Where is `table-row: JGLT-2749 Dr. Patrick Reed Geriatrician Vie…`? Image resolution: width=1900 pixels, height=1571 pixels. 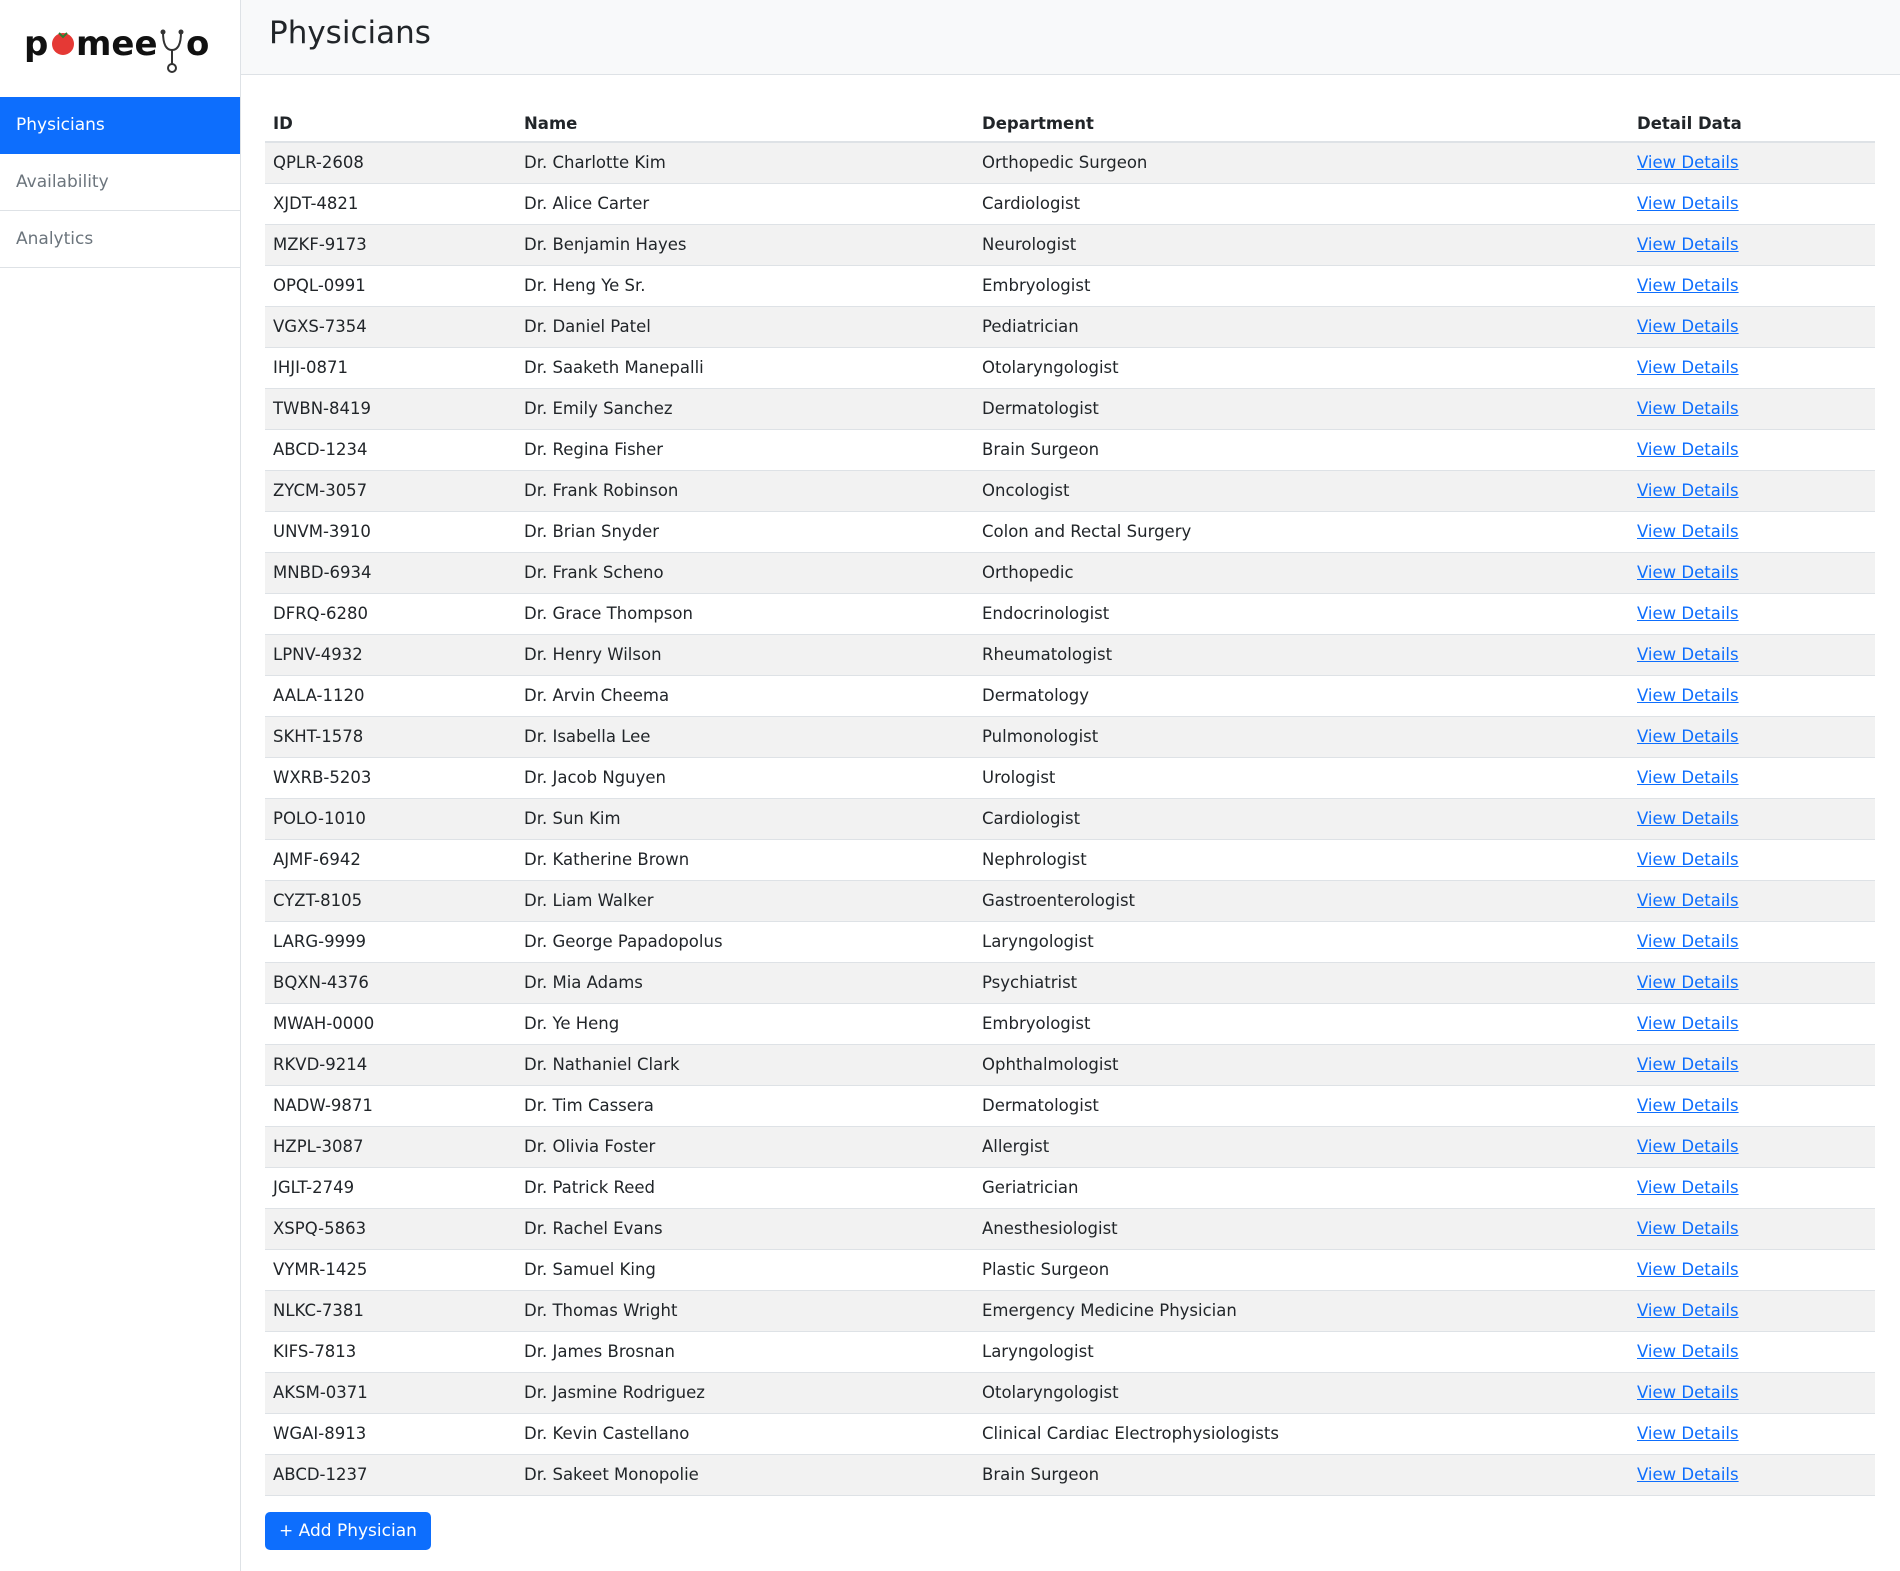 table-row: JGLT-2749 Dr. Patrick Reed Geriatrician Vie… is located at coordinates (1070, 1188).